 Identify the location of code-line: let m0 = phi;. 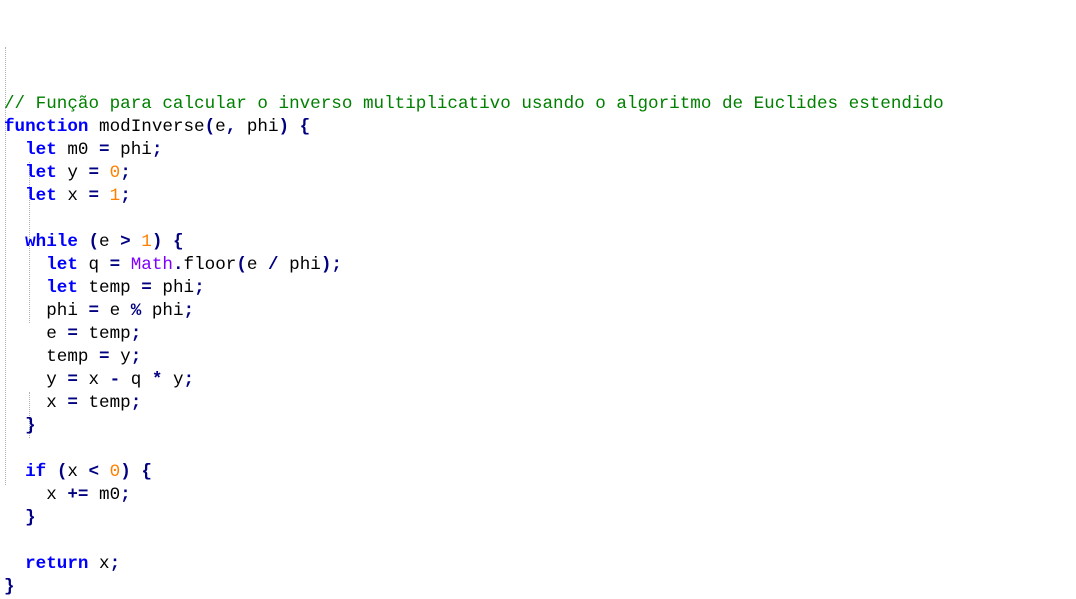
(539, 150).